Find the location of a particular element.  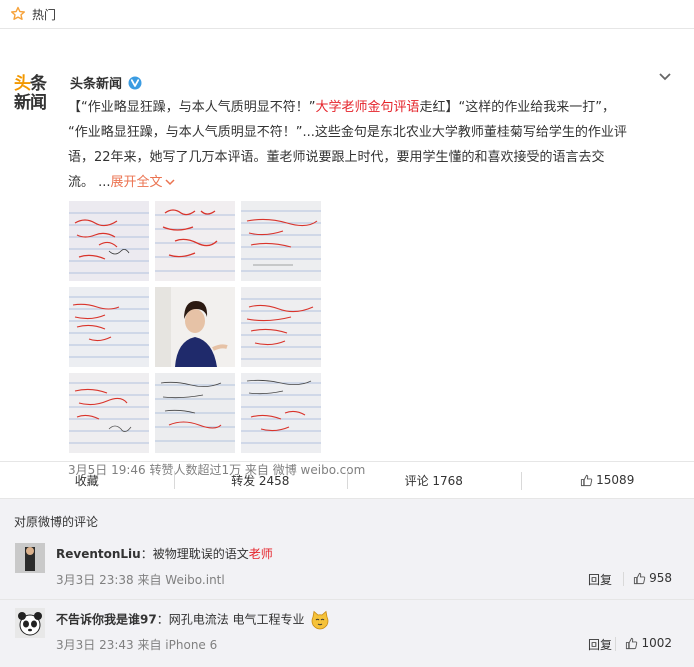

post-text-line-1b: 走红】“这样的作业给我来一打”， is located at coordinates (517, 107).